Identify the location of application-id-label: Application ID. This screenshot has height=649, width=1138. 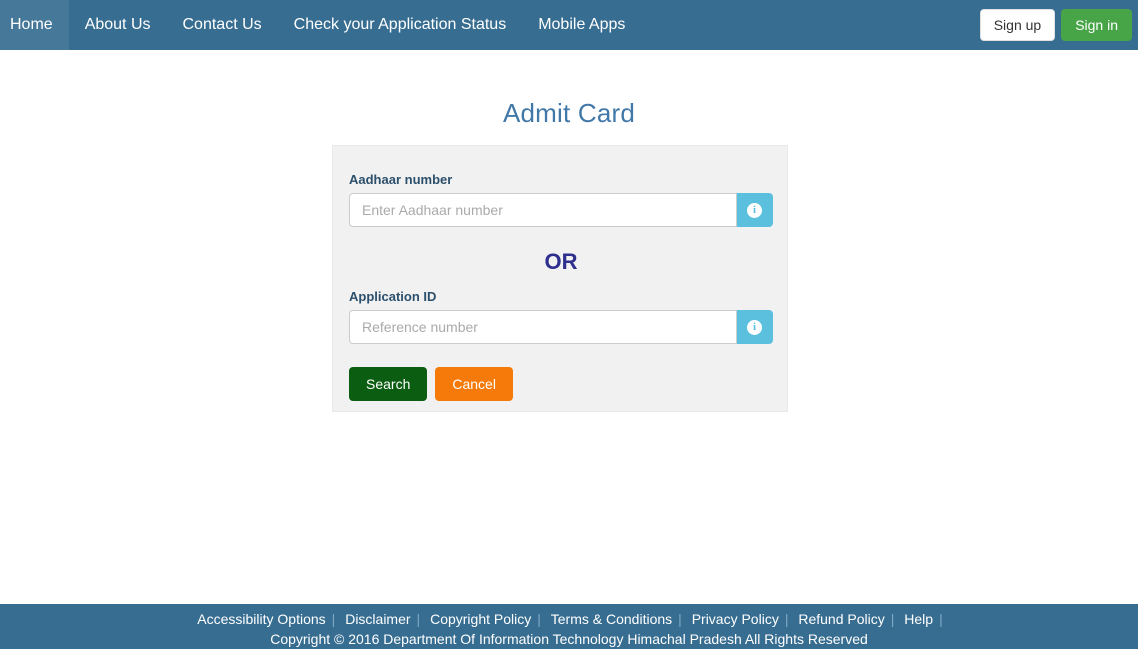
(393, 296).